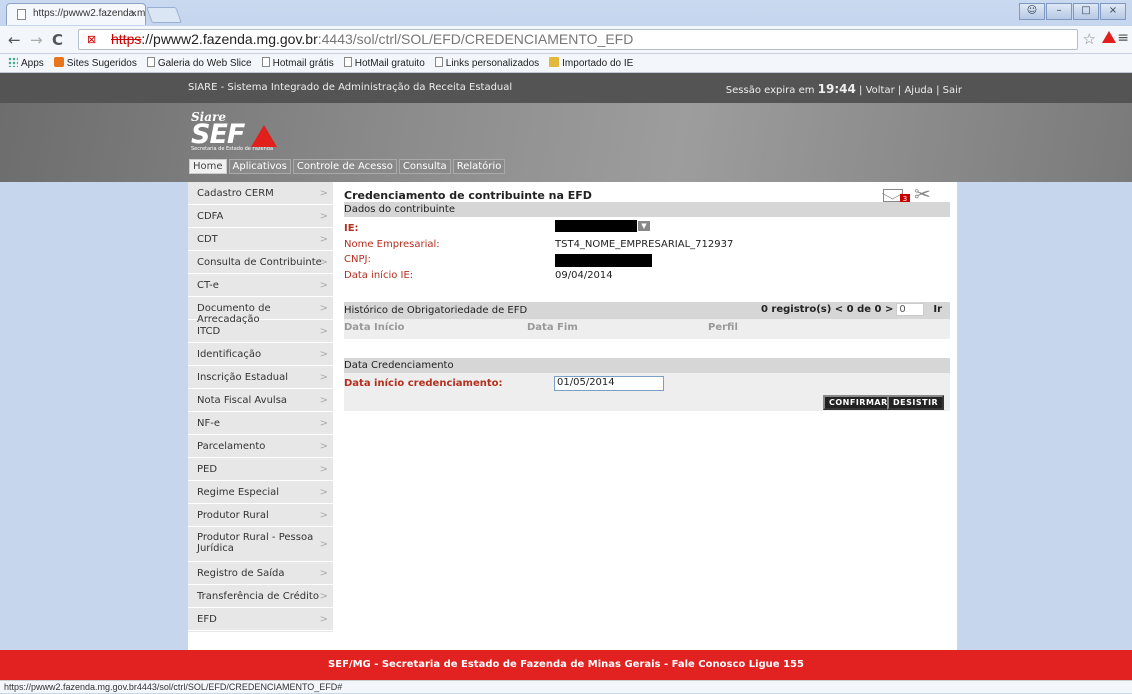 The image size is (1132, 694). What do you see at coordinates (584, 275) in the screenshot?
I see `data-inicio-ie-value: 09/04/2014` at bounding box center [584, 275].